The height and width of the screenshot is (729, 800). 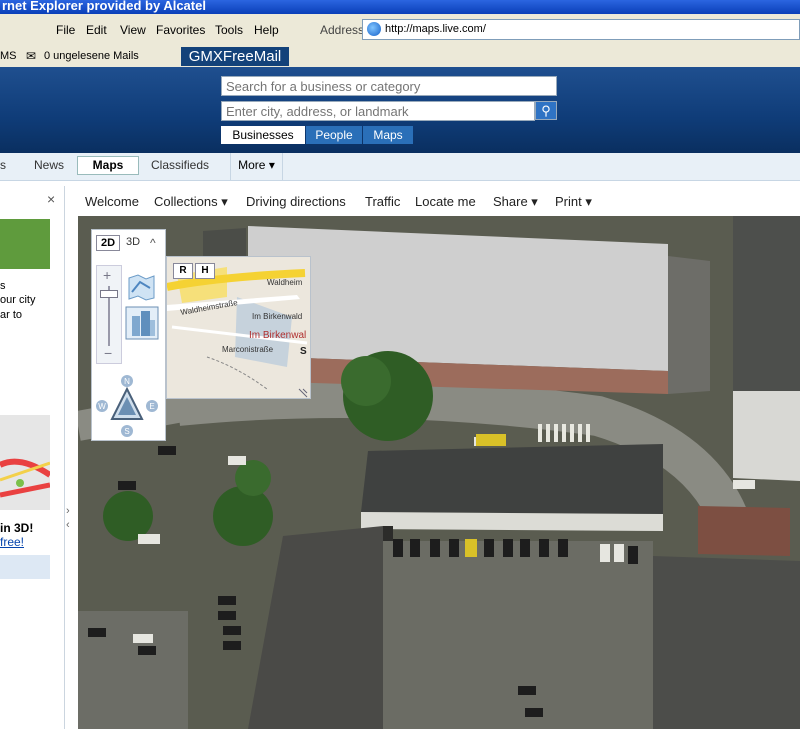 What do you see at coordinates (374, 29) in the screenshot?
I see `ie-page-icon` at bounding box center [374, 29].